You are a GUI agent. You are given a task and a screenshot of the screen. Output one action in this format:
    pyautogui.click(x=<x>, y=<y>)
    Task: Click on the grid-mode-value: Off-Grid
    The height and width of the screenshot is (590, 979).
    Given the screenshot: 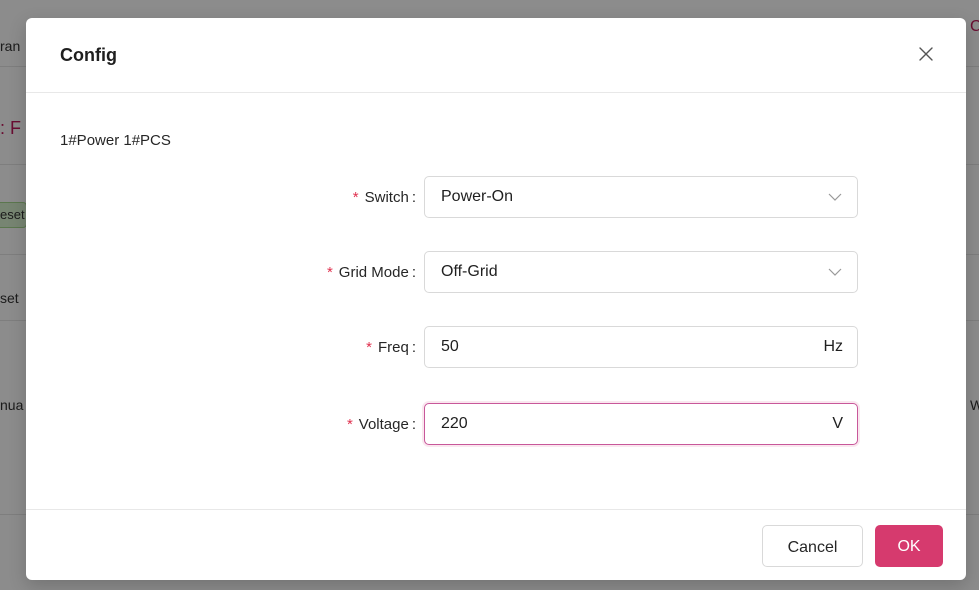 What is the action you would take?
    pyautogui.click(x=469, y=271)
    